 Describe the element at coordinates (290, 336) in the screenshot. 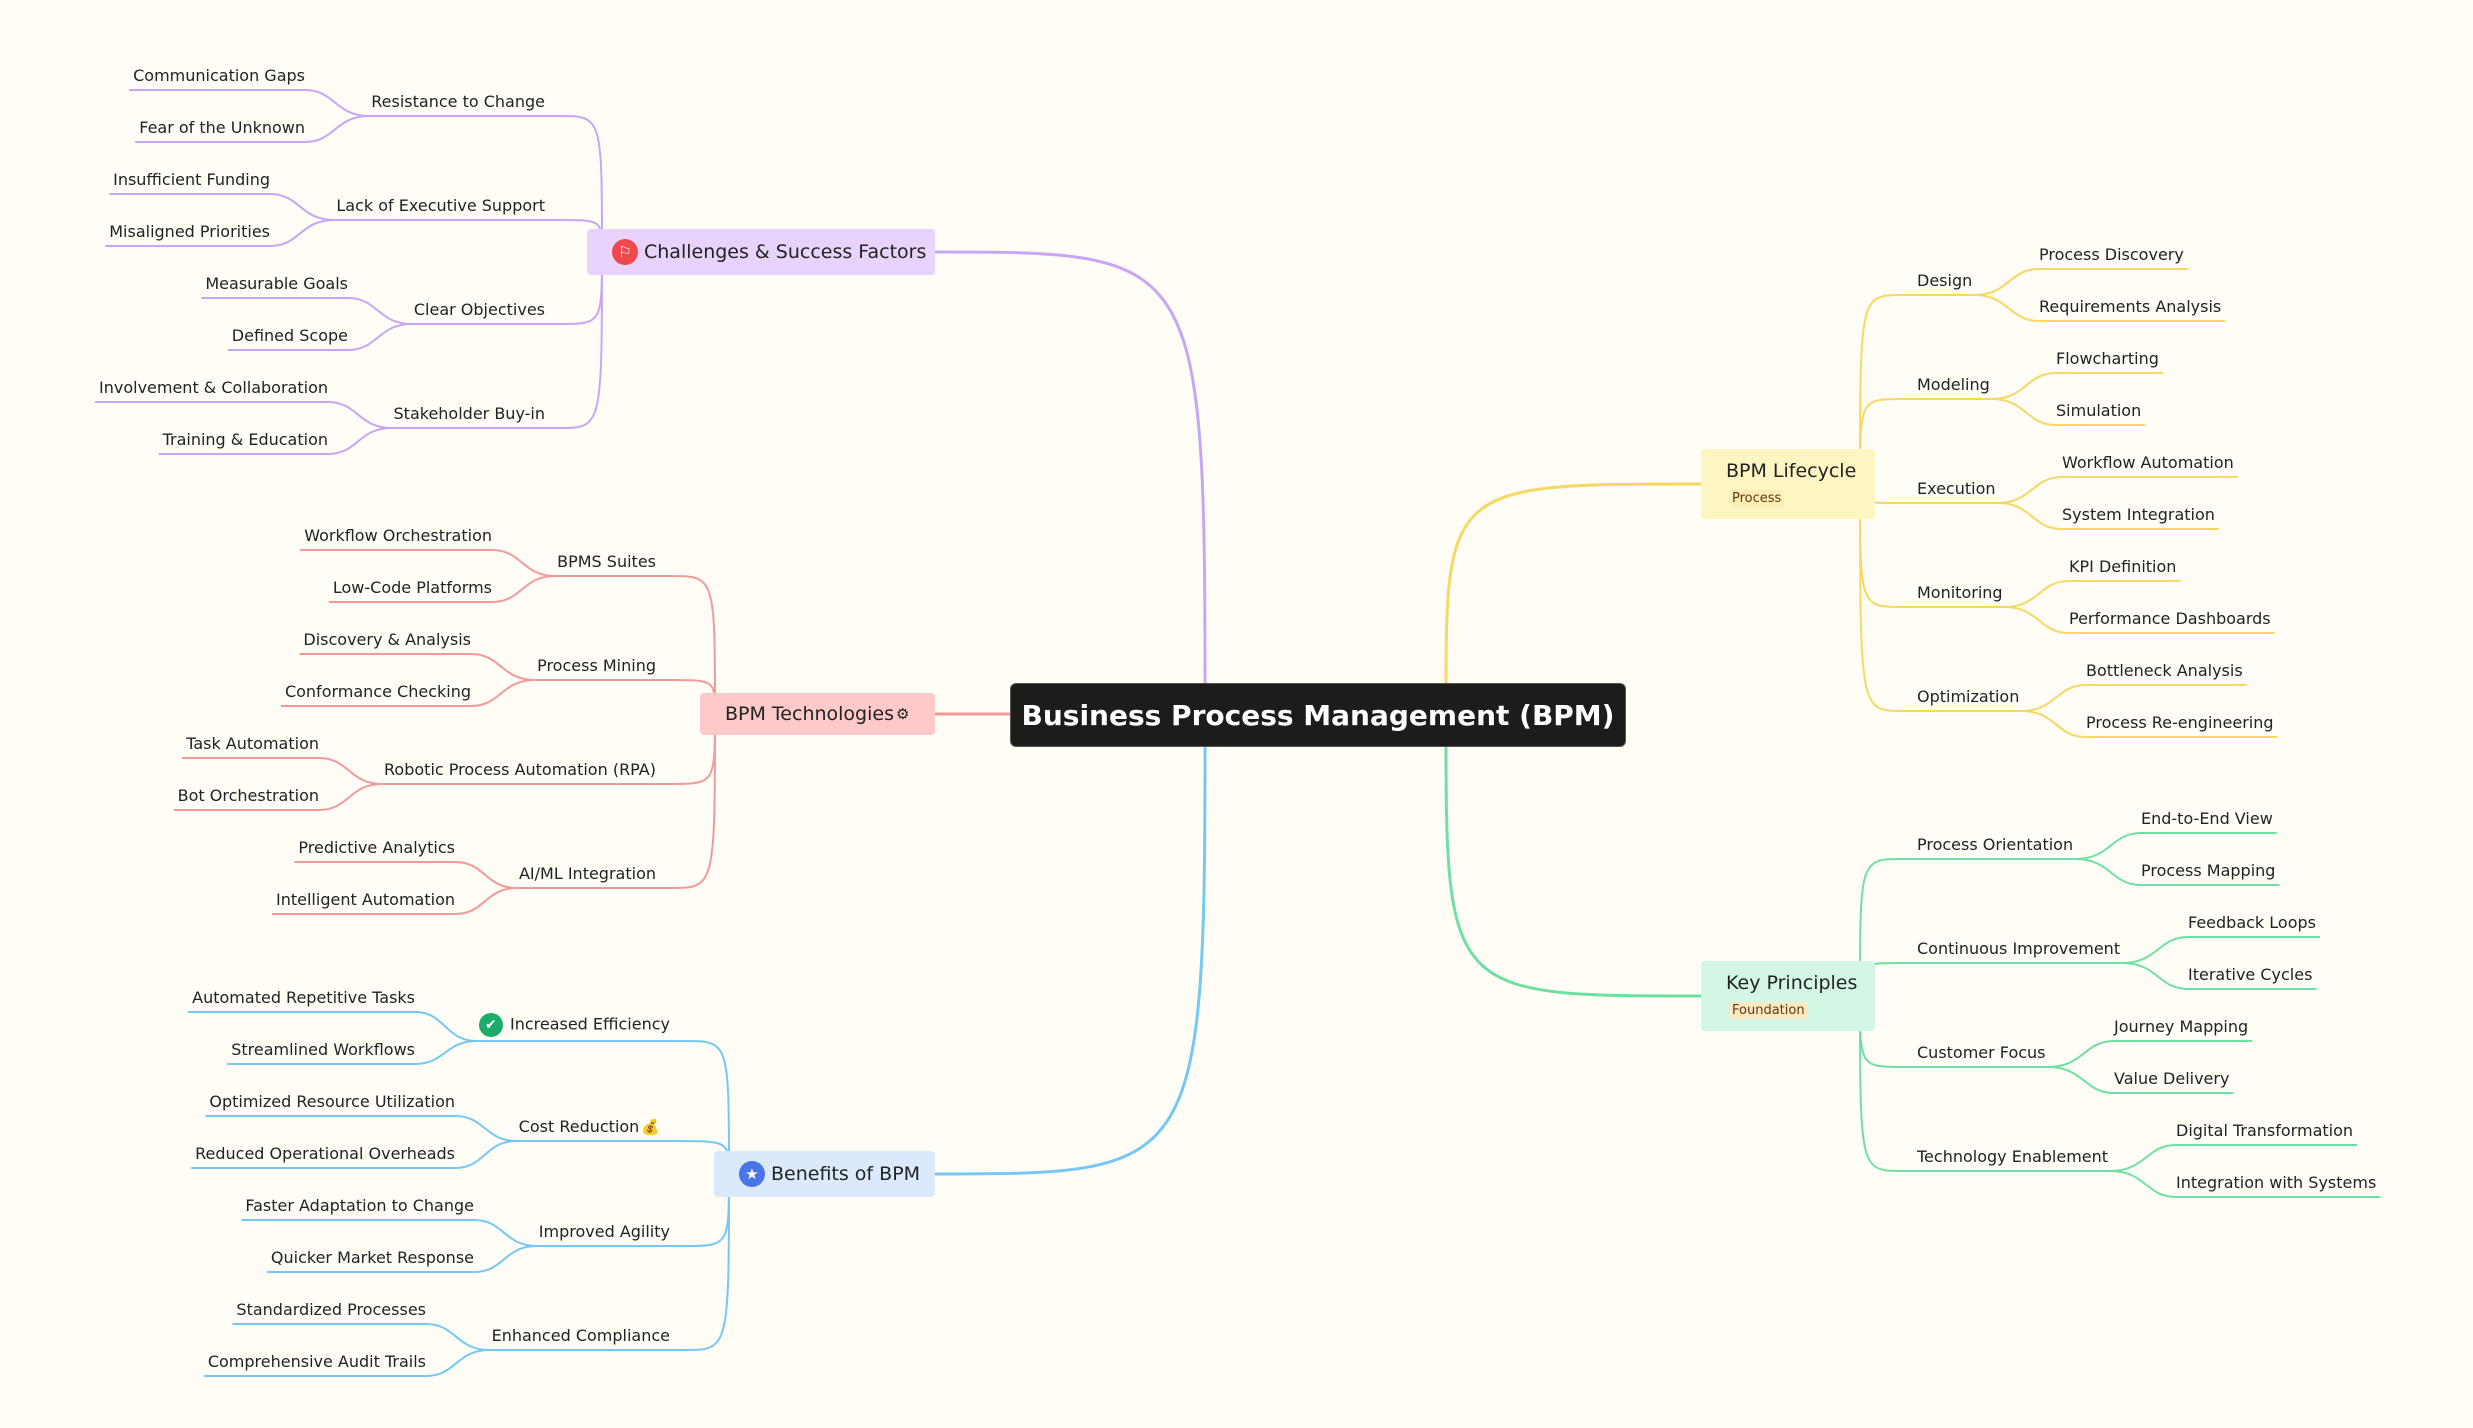

I see `leaf-defined-scope: Defined Scope` at that location.